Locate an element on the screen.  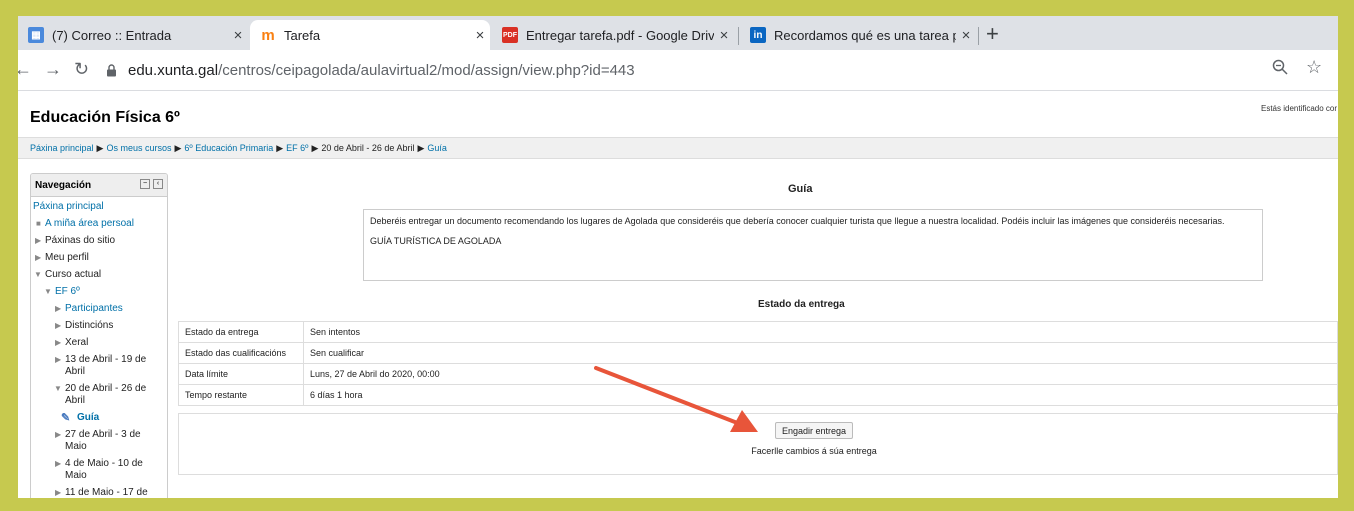
tab-label: Entregar tarefa.pdf - Google Driv is located at coordinates (620, 35).